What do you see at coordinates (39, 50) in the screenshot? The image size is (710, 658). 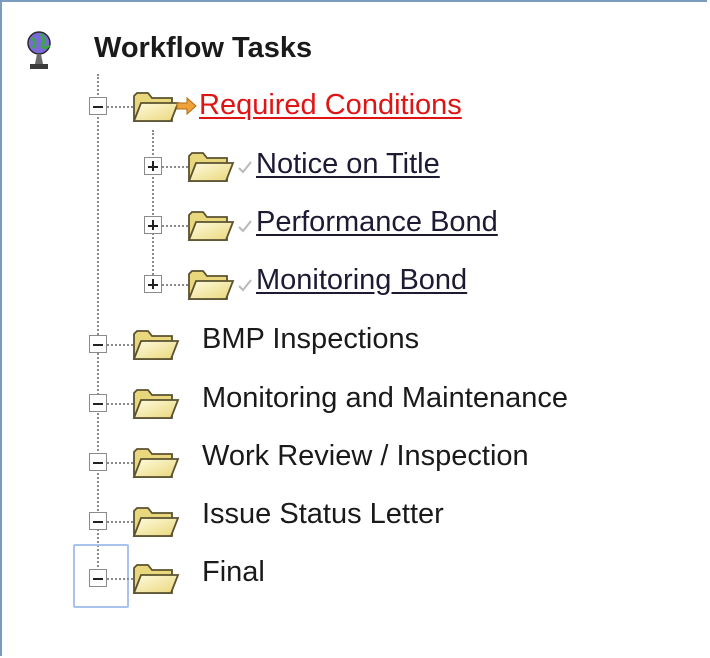 I see `globe-icon` at bounding box center [39, 50].